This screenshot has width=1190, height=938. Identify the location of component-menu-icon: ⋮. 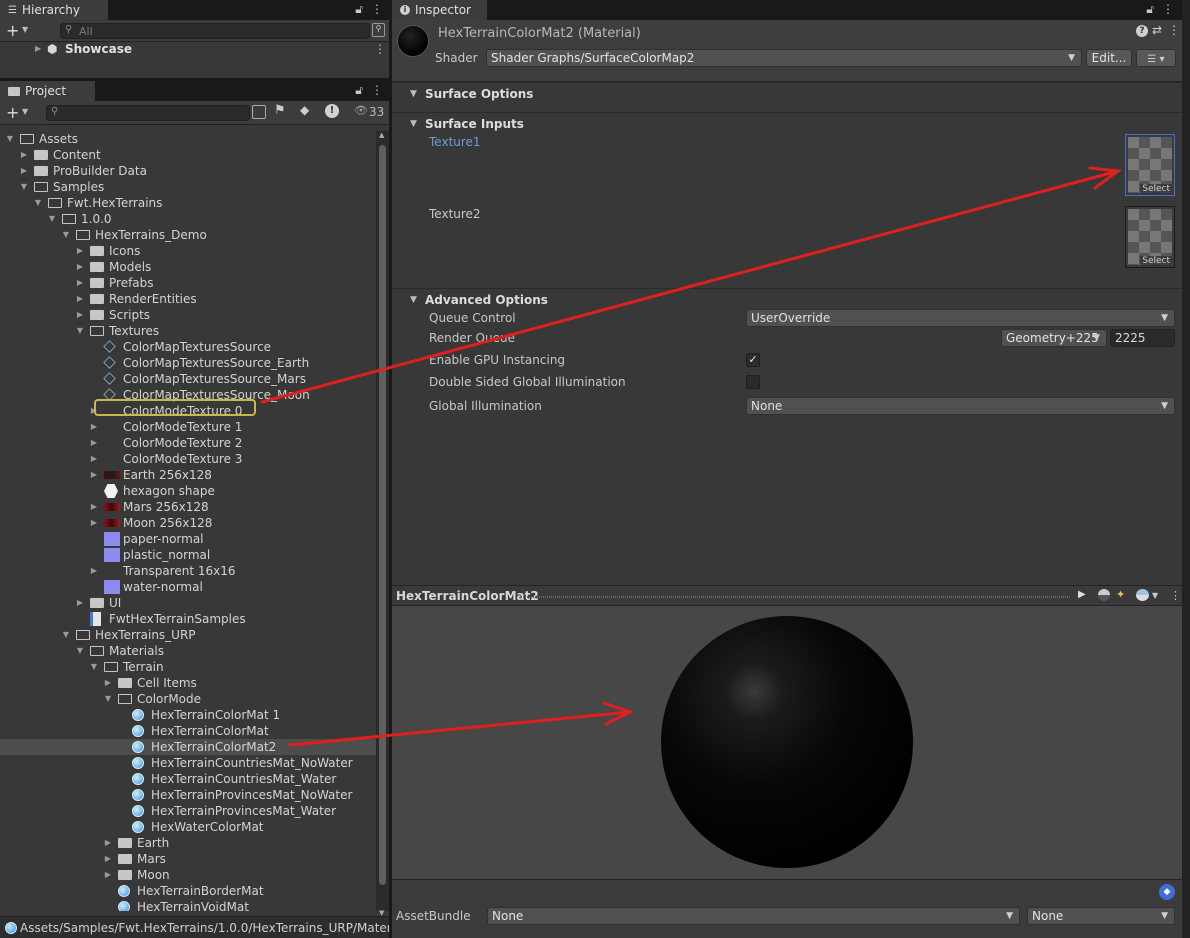
(1174, 30).